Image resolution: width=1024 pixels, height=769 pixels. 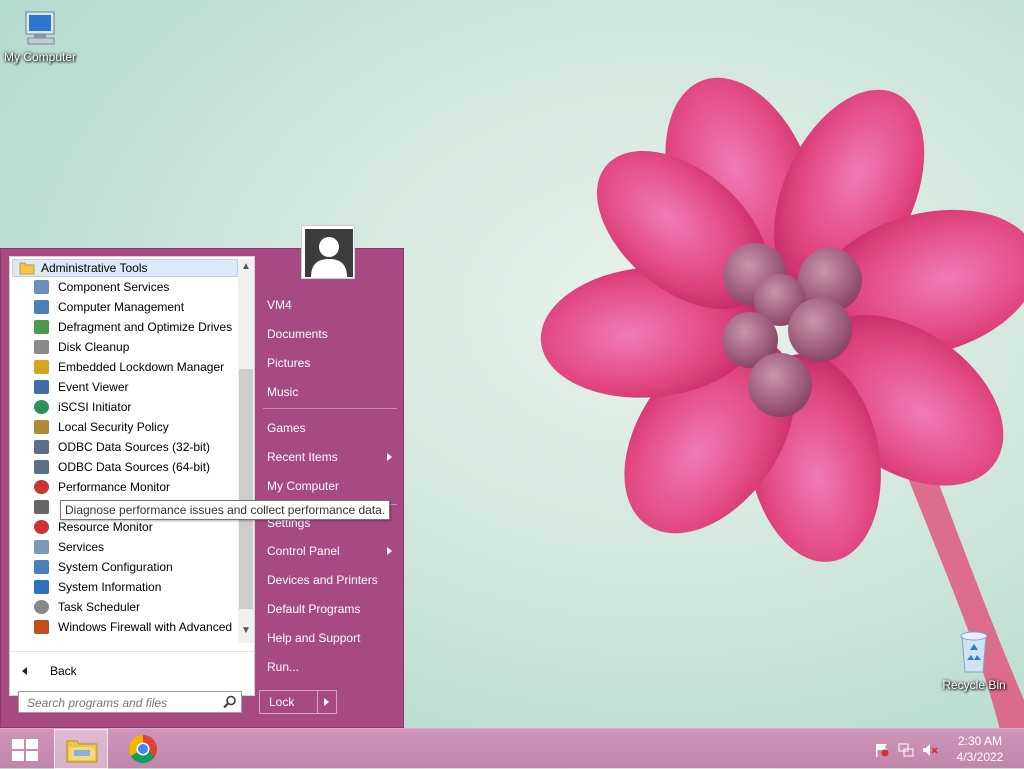 I want to click on event-viewer-icon, so click(x=41, y=387).